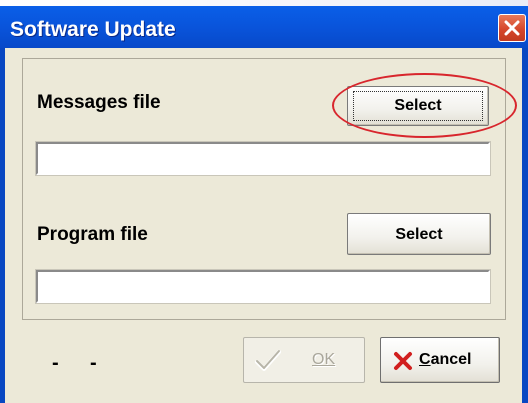 The height and width of the screenshot is (403, 528). Describe the element at coordinates (55, 363) in the screenshot. I see `status-indicator-1: -` at that location.